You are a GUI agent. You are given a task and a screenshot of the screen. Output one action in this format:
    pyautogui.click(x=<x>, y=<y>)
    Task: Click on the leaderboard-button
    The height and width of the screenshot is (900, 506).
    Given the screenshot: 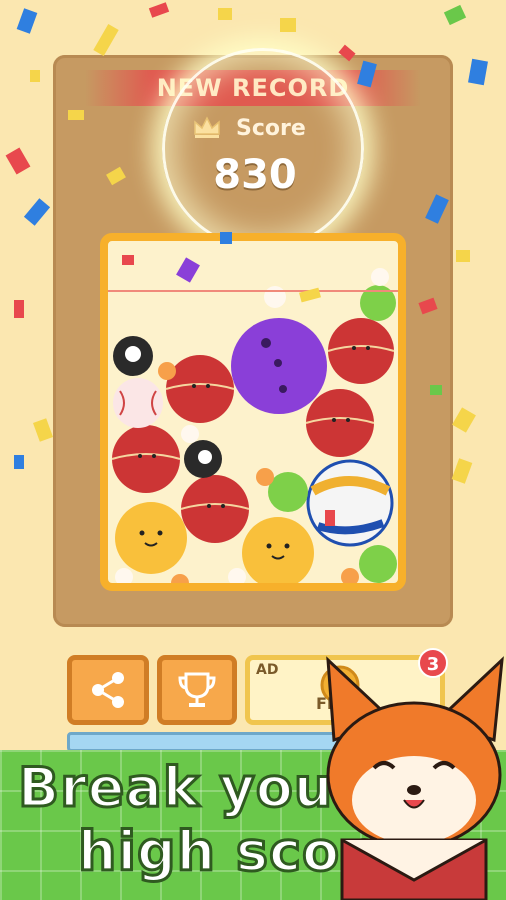 What is the action you would take?
    pyautogui.click(x=197, y=690)
    